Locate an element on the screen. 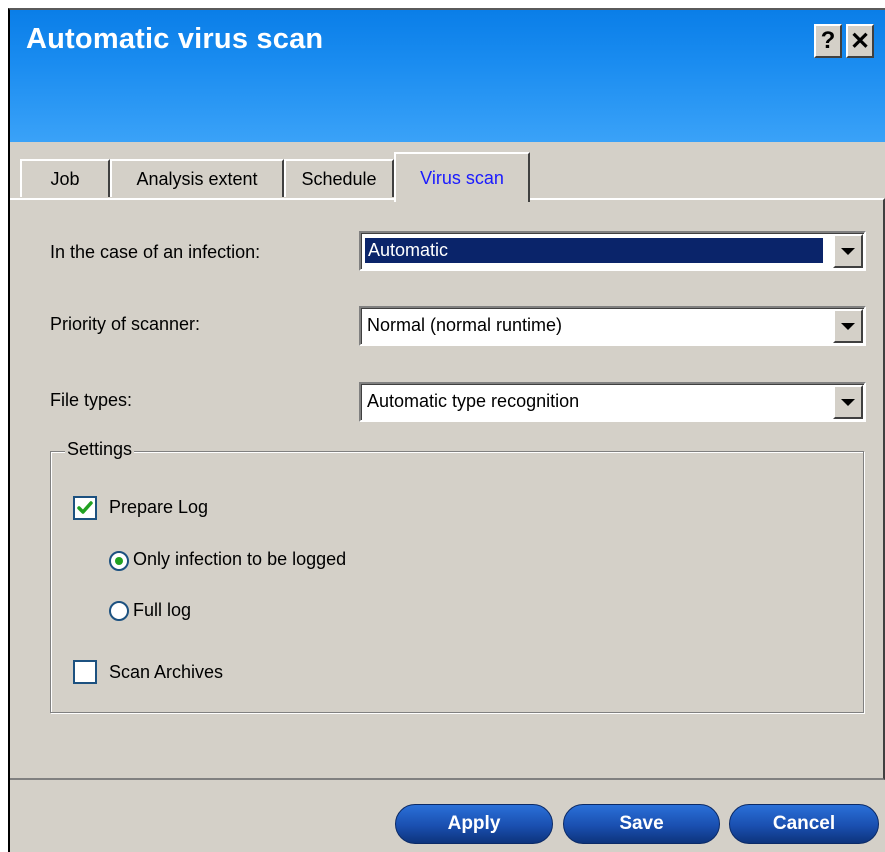 This screenshot has height=852, width=885. infection-action-select: Automatic is located at coordinates (612, 251).